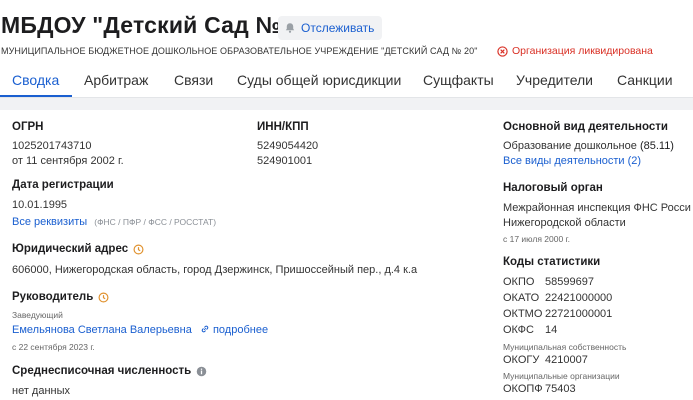 The height and width of the screenshot is (400, 693). I want to click on all-details-link: Все реквизиты, so click(49, 222).